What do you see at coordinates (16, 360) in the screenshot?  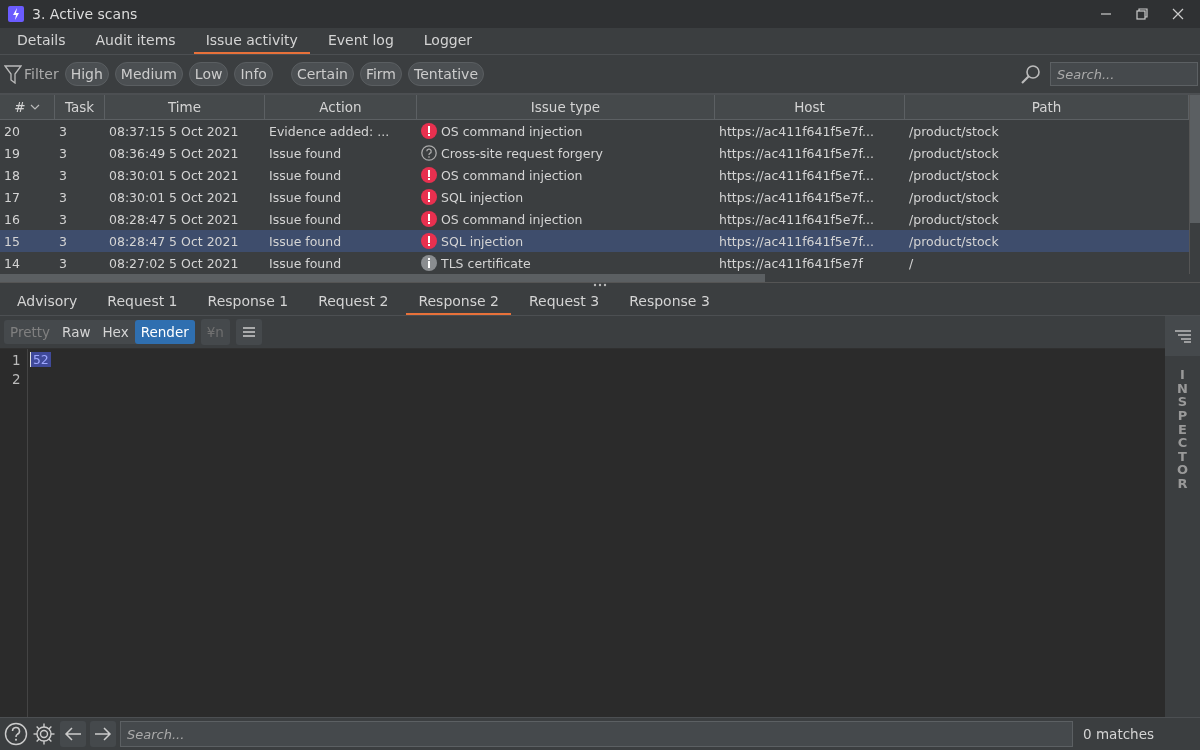 I see `line-number: 1` at bounding box center [16, 360].